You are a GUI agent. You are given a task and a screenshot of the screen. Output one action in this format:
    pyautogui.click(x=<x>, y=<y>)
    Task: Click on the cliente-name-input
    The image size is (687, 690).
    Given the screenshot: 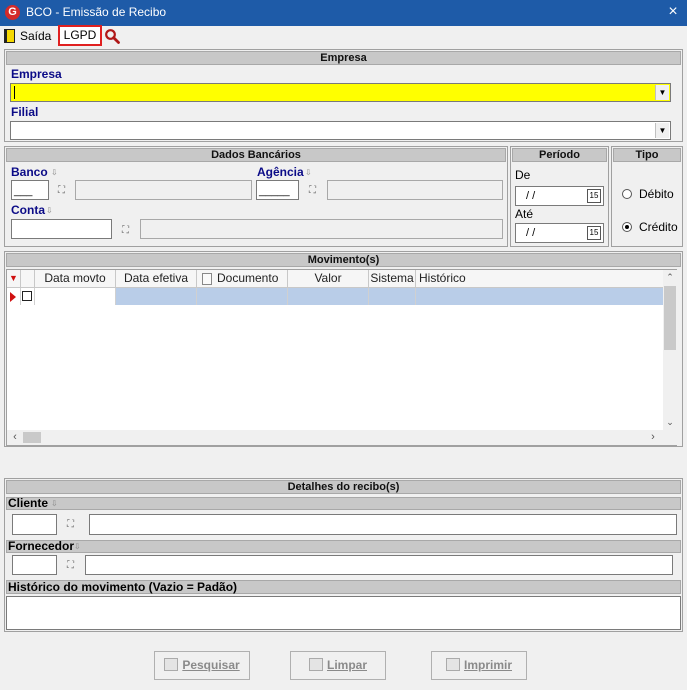 What is the action you would take?
    pyautogui.click(x=383, y=524)
    